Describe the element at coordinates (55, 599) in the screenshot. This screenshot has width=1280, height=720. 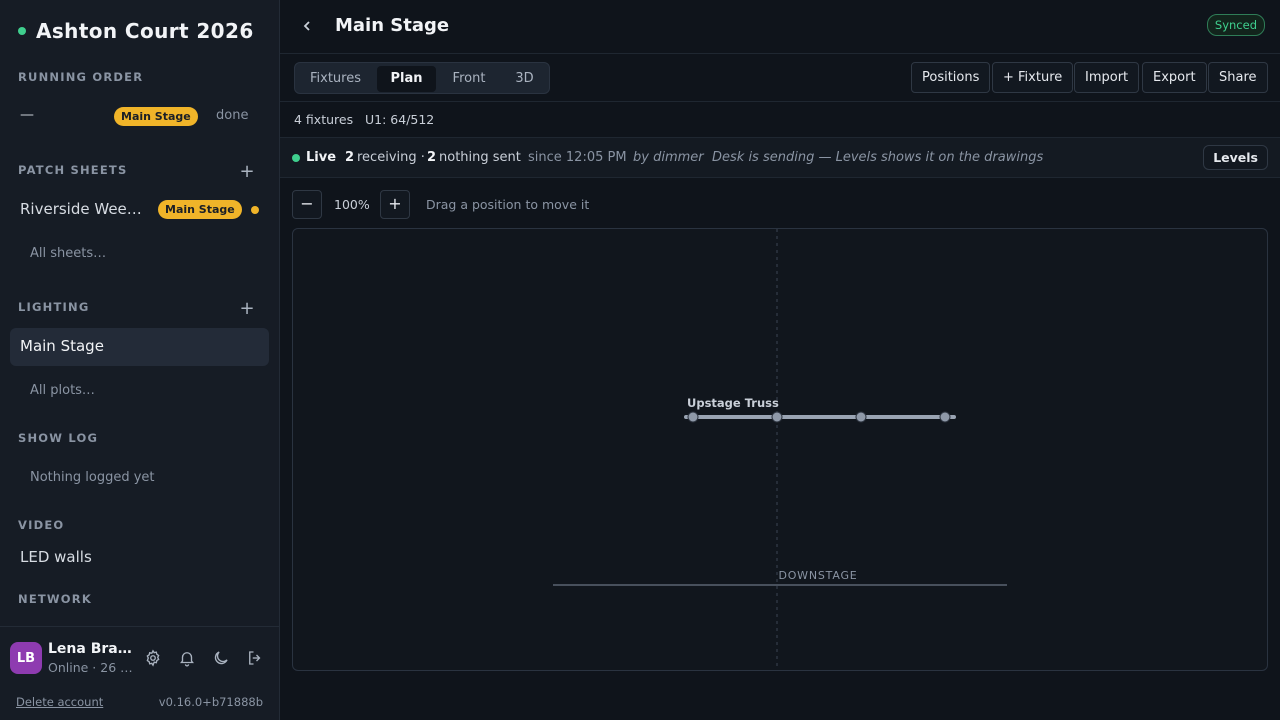
I see `network-heading: NETWORK` at that location.